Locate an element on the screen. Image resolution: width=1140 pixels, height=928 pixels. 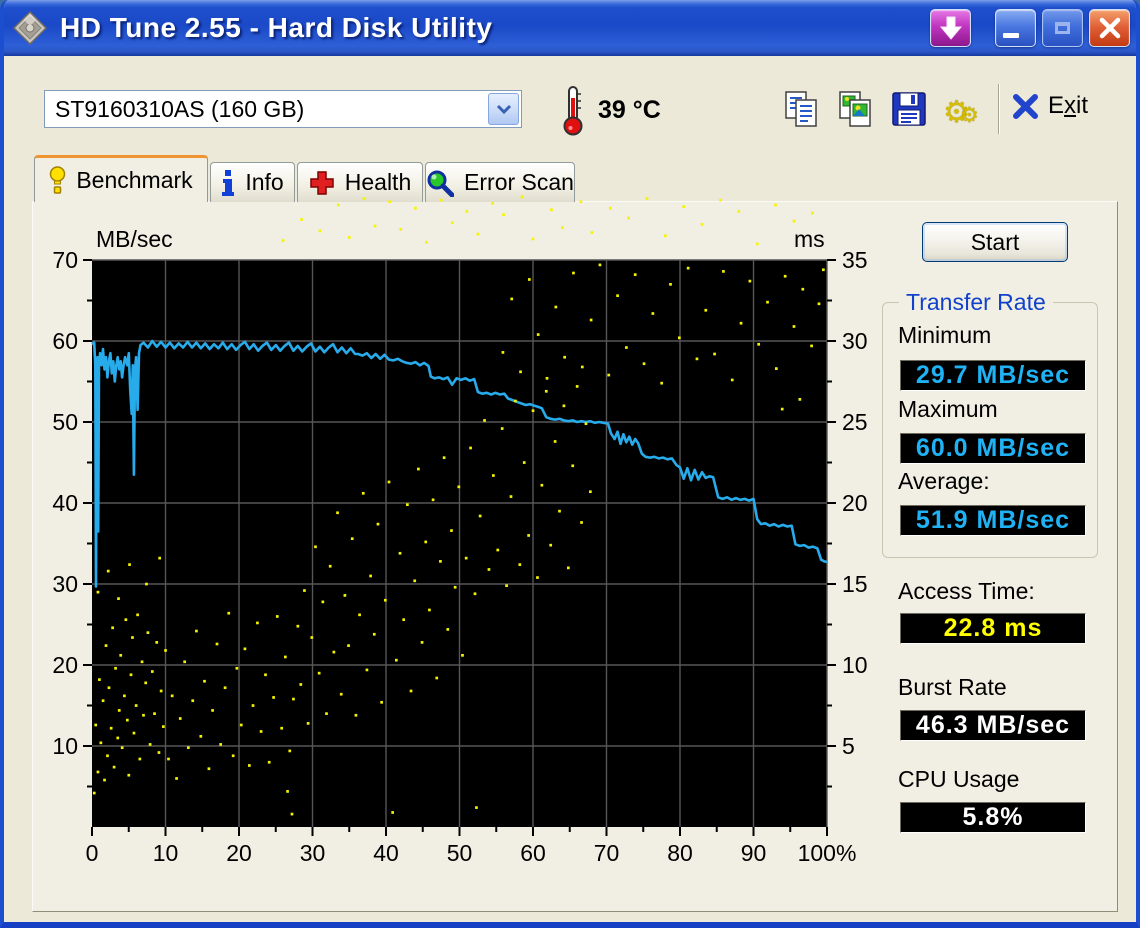
tab-benchmark-label: Benchmark is located at coordinates (134, 179).